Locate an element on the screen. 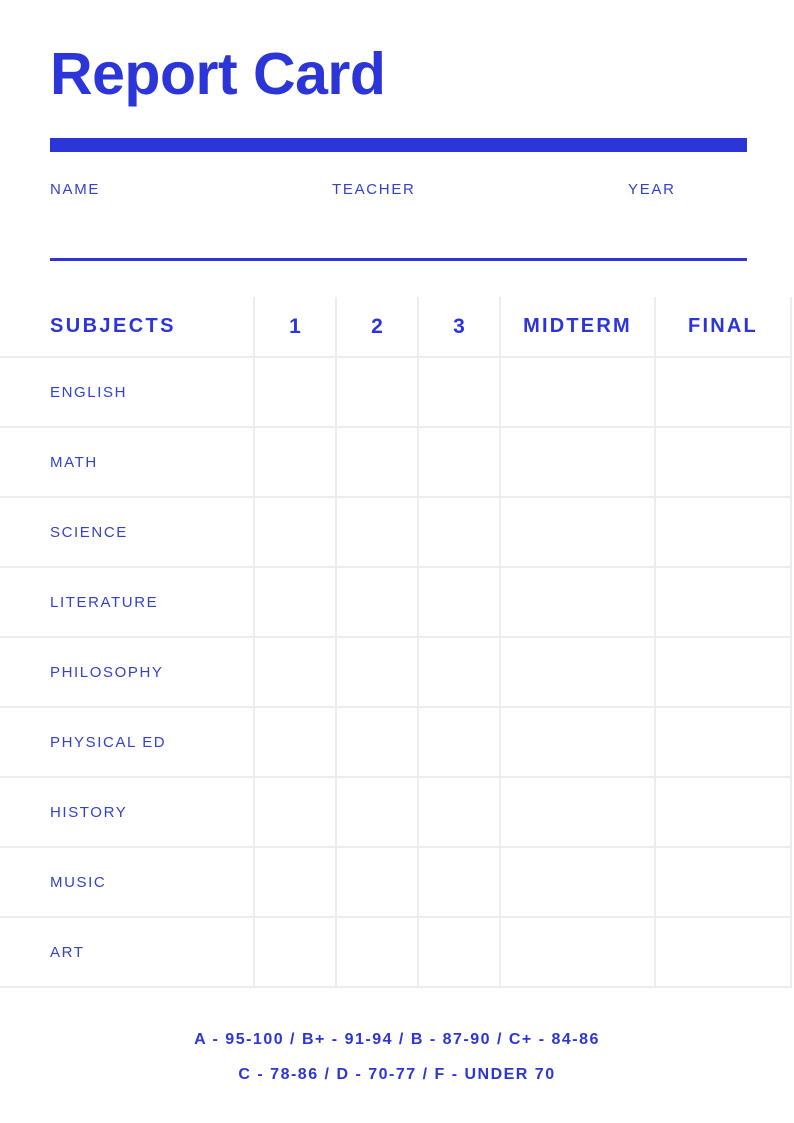  grade-cell-philosophy-q1 is located at coordinates (295, 672).